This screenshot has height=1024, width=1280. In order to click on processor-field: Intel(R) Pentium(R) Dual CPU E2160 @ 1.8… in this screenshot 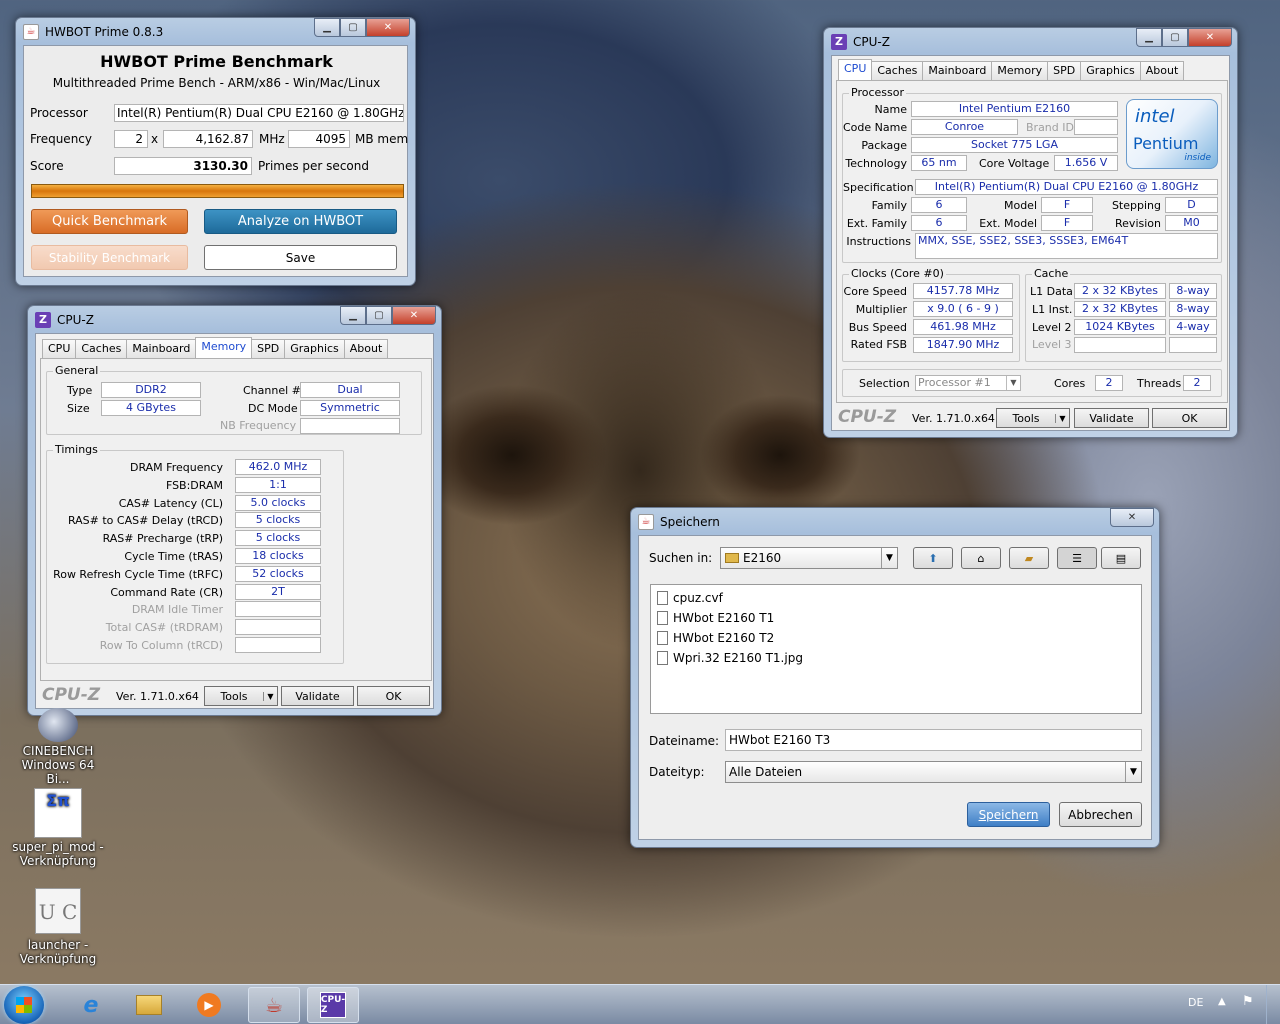, I will do `click(259, 113)`.